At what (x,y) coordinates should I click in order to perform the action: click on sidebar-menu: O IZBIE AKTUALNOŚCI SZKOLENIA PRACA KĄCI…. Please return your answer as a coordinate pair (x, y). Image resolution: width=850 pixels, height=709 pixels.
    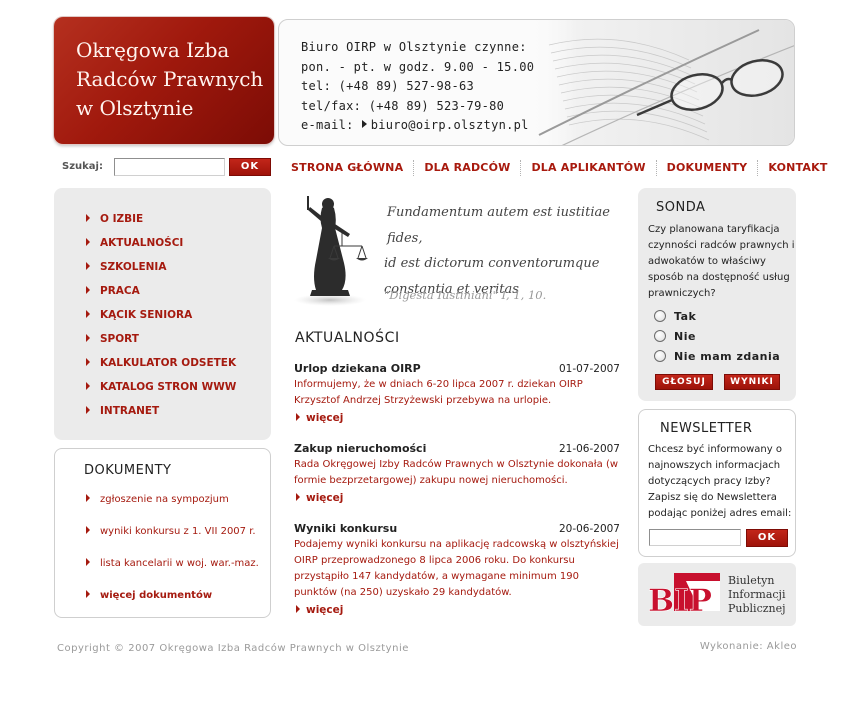
    Looking at the image, I should click on (162, 314).